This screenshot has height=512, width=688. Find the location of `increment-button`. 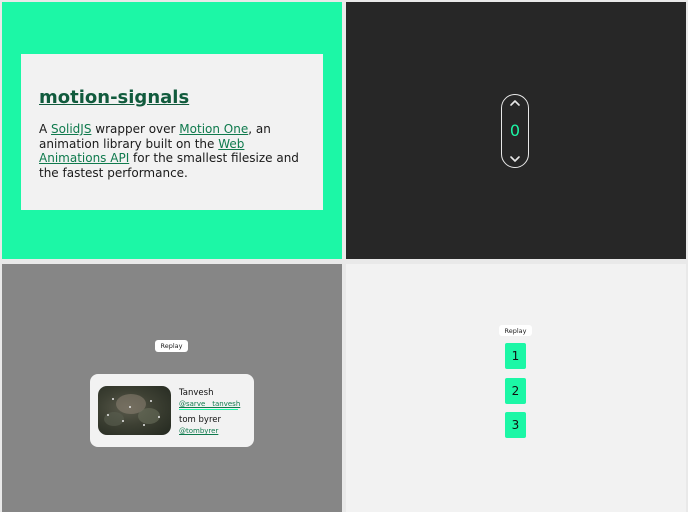

increment-button is located at coordinates (515, 103).